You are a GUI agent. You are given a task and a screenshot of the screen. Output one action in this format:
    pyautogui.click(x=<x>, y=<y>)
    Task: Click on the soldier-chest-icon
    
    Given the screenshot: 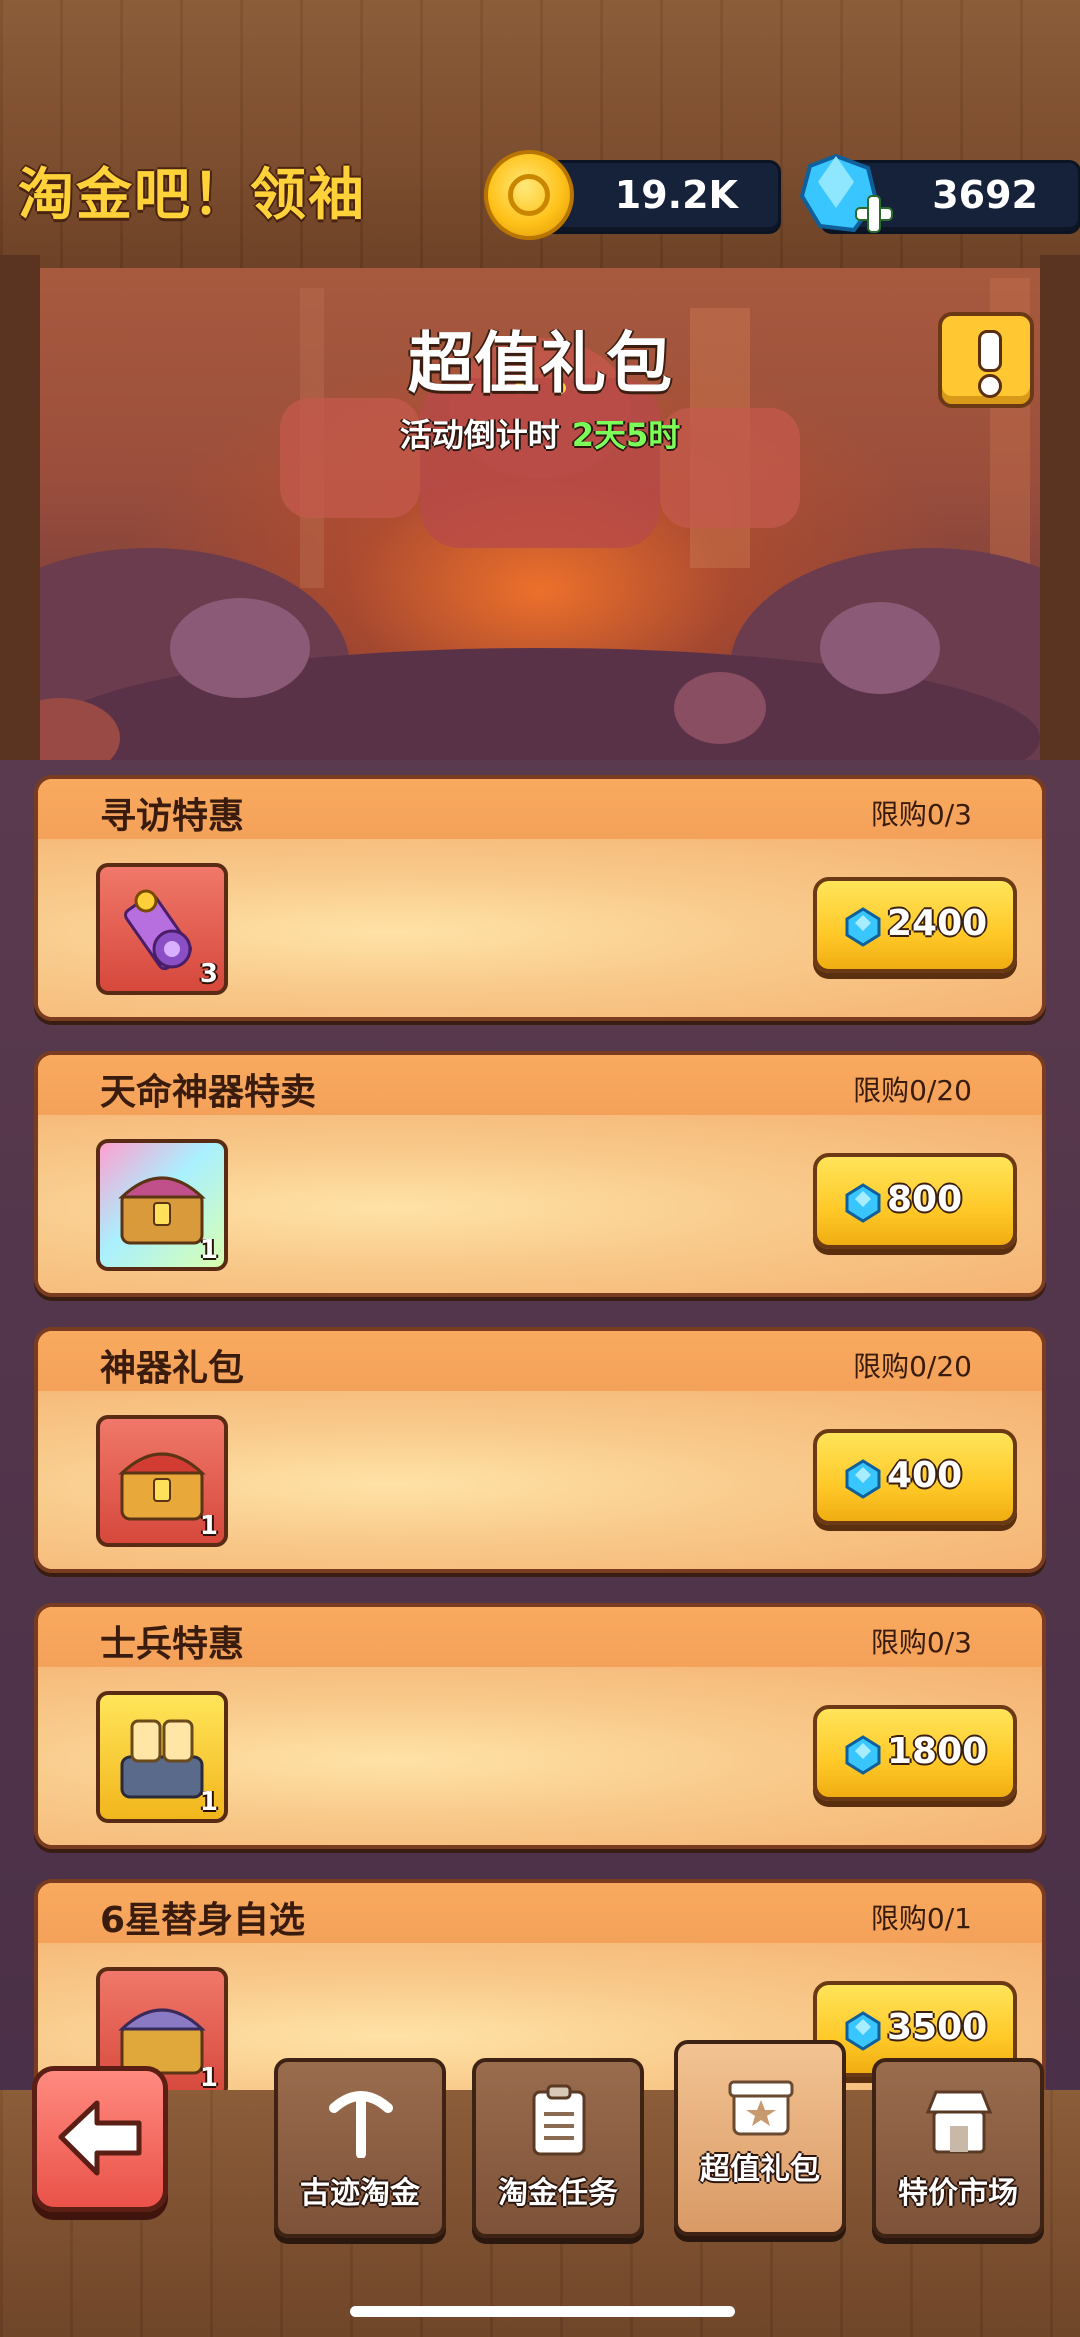 What is the action you would take?
    pyautogui.click(x=162, y=1759)
    